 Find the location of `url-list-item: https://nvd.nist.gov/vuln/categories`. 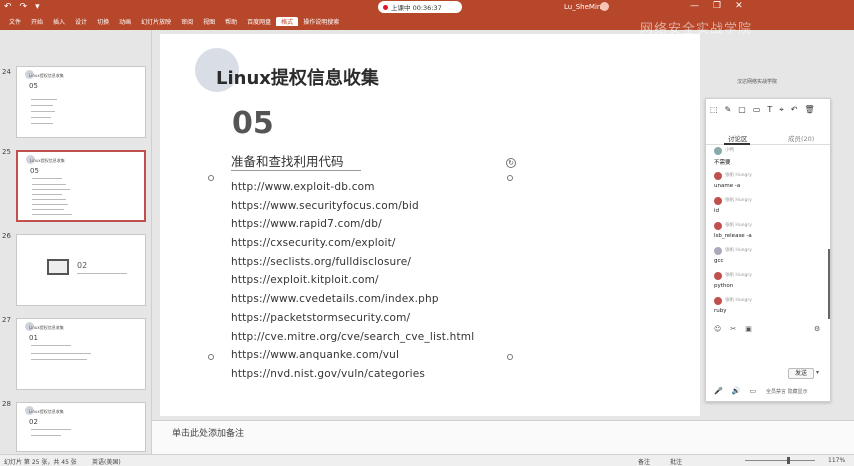

url-list-item: https://nvd.nist.gov/vuln/categories is located at coordinates (352, 377).